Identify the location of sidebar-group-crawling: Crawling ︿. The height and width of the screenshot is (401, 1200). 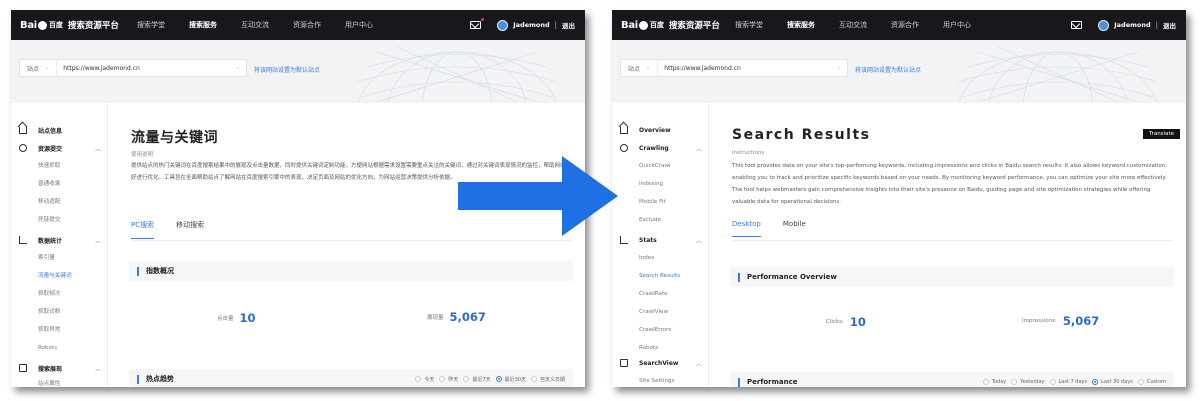
(660, 148).